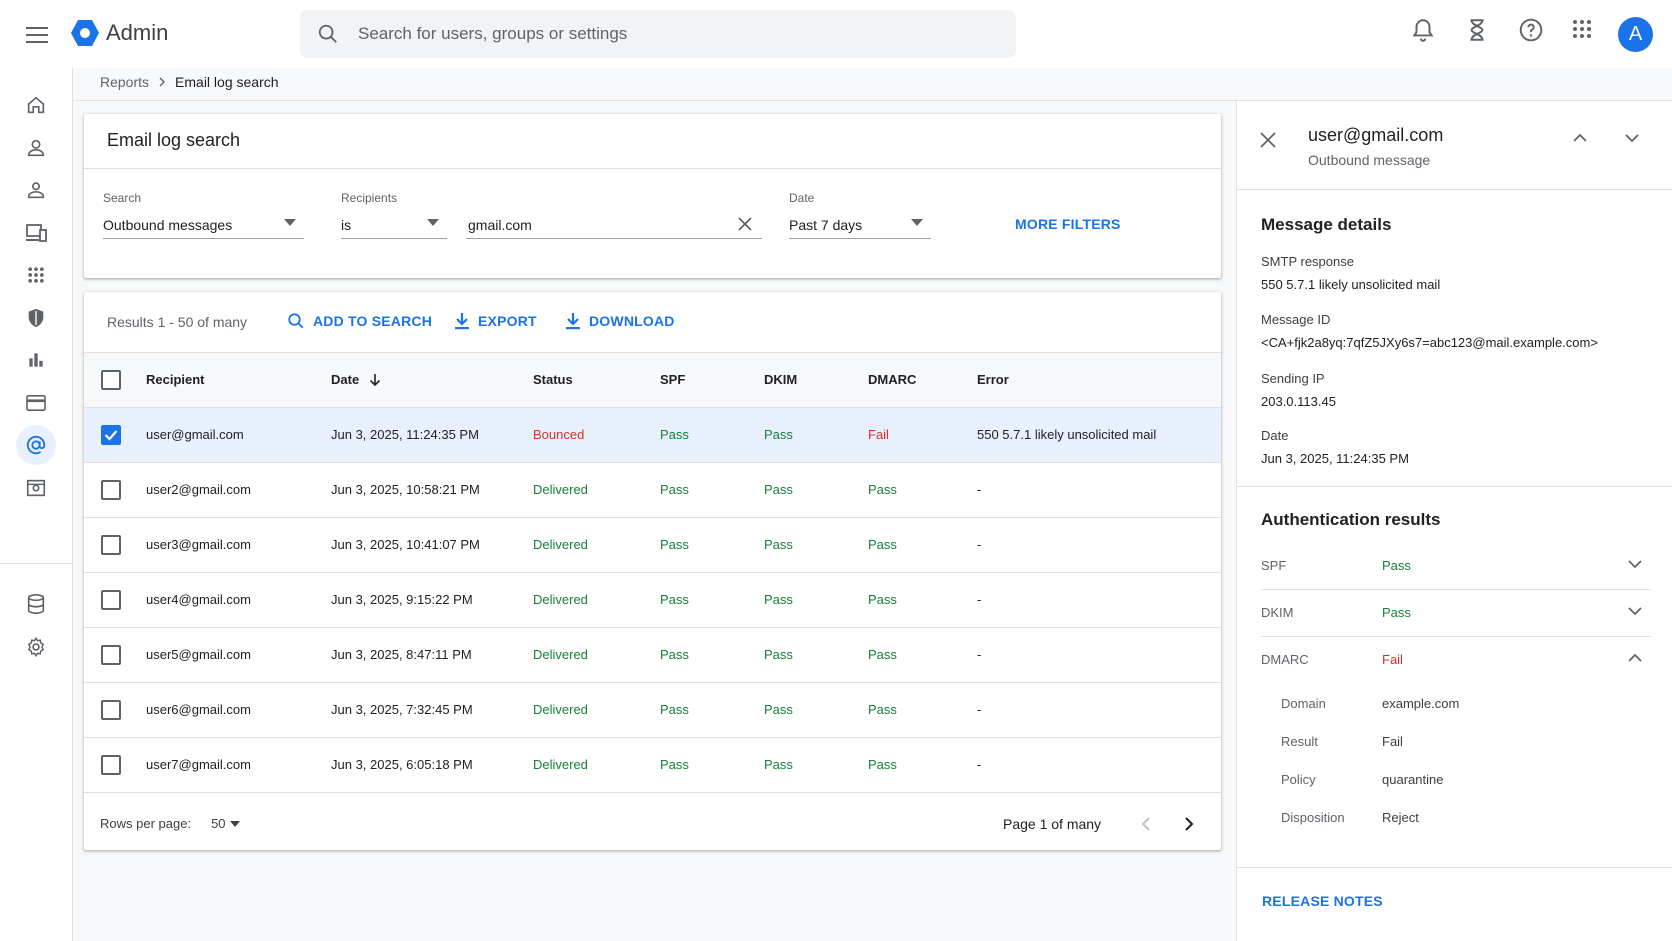 Image resolution: width=1672 pixels, height=941 pixels. I want to click on nav-reporting, so click(36, 360).